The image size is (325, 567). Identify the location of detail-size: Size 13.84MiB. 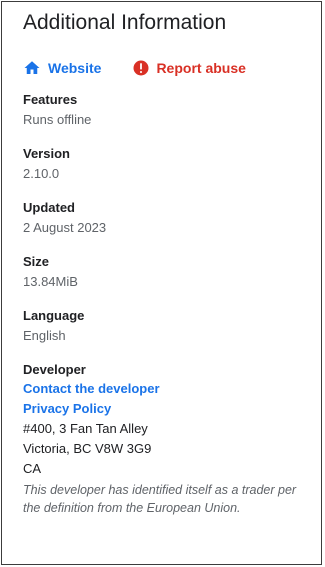
(167, 272).